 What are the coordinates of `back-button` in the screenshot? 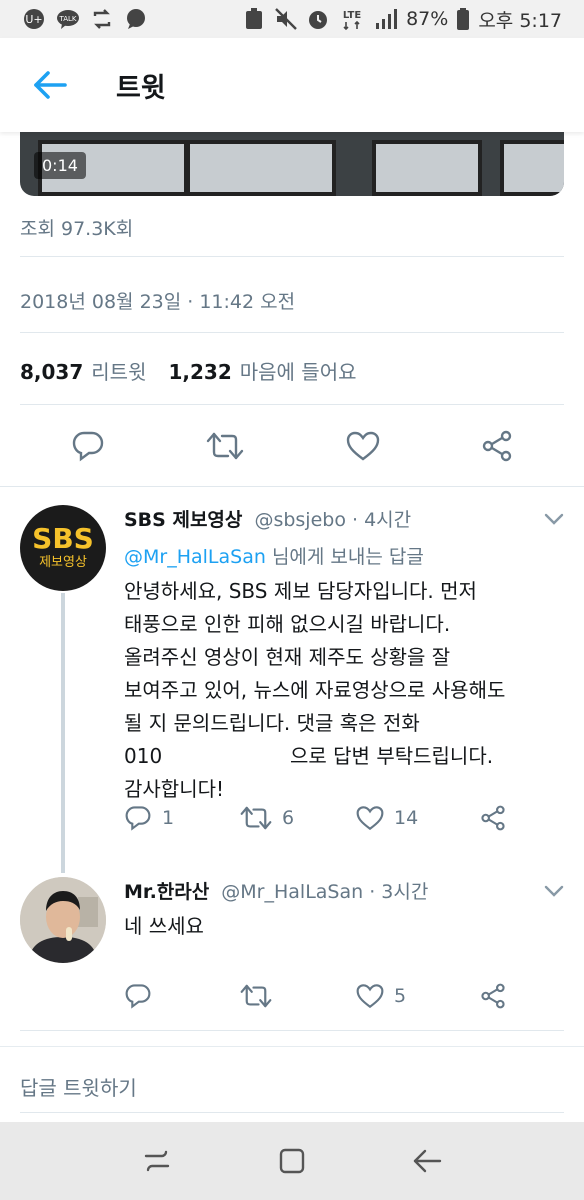 It's located at (50, 85).